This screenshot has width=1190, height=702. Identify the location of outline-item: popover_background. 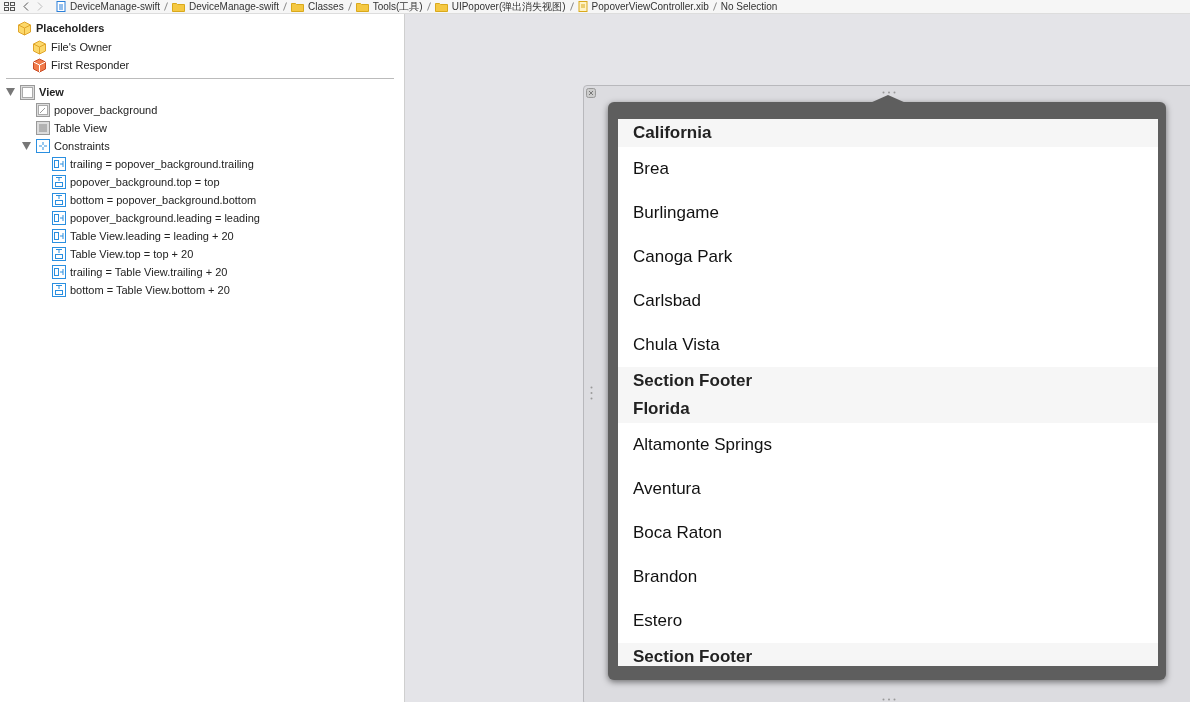
(106, 110).